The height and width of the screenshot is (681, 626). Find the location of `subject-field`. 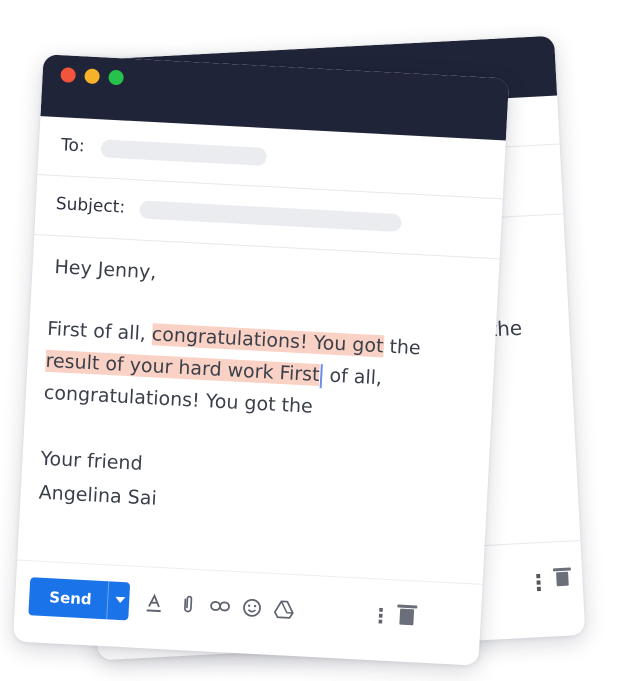

subject-field is located at coordinates (270, 216).